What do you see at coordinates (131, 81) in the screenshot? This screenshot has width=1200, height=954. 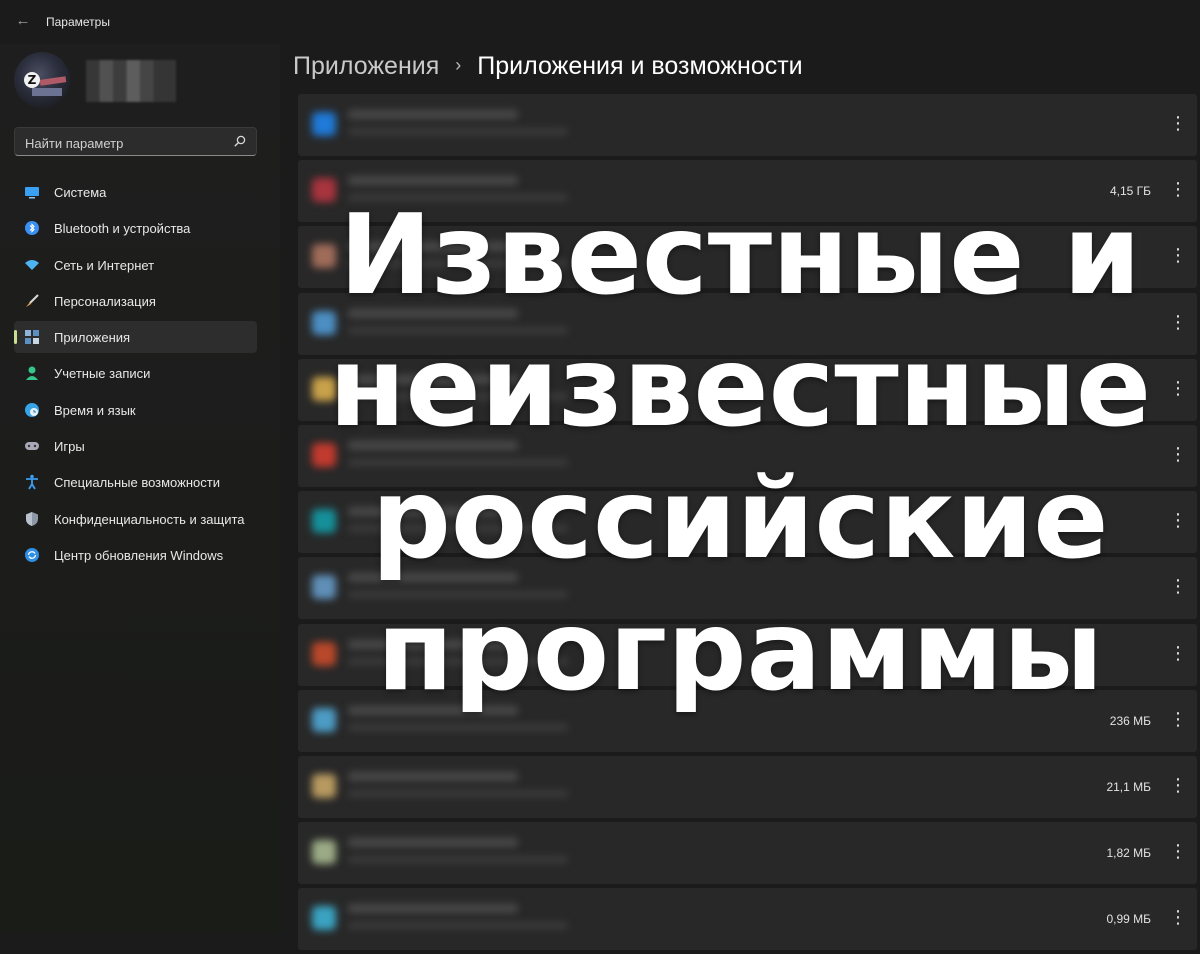 I see `username-blurred` at bounding box center [131, 81].